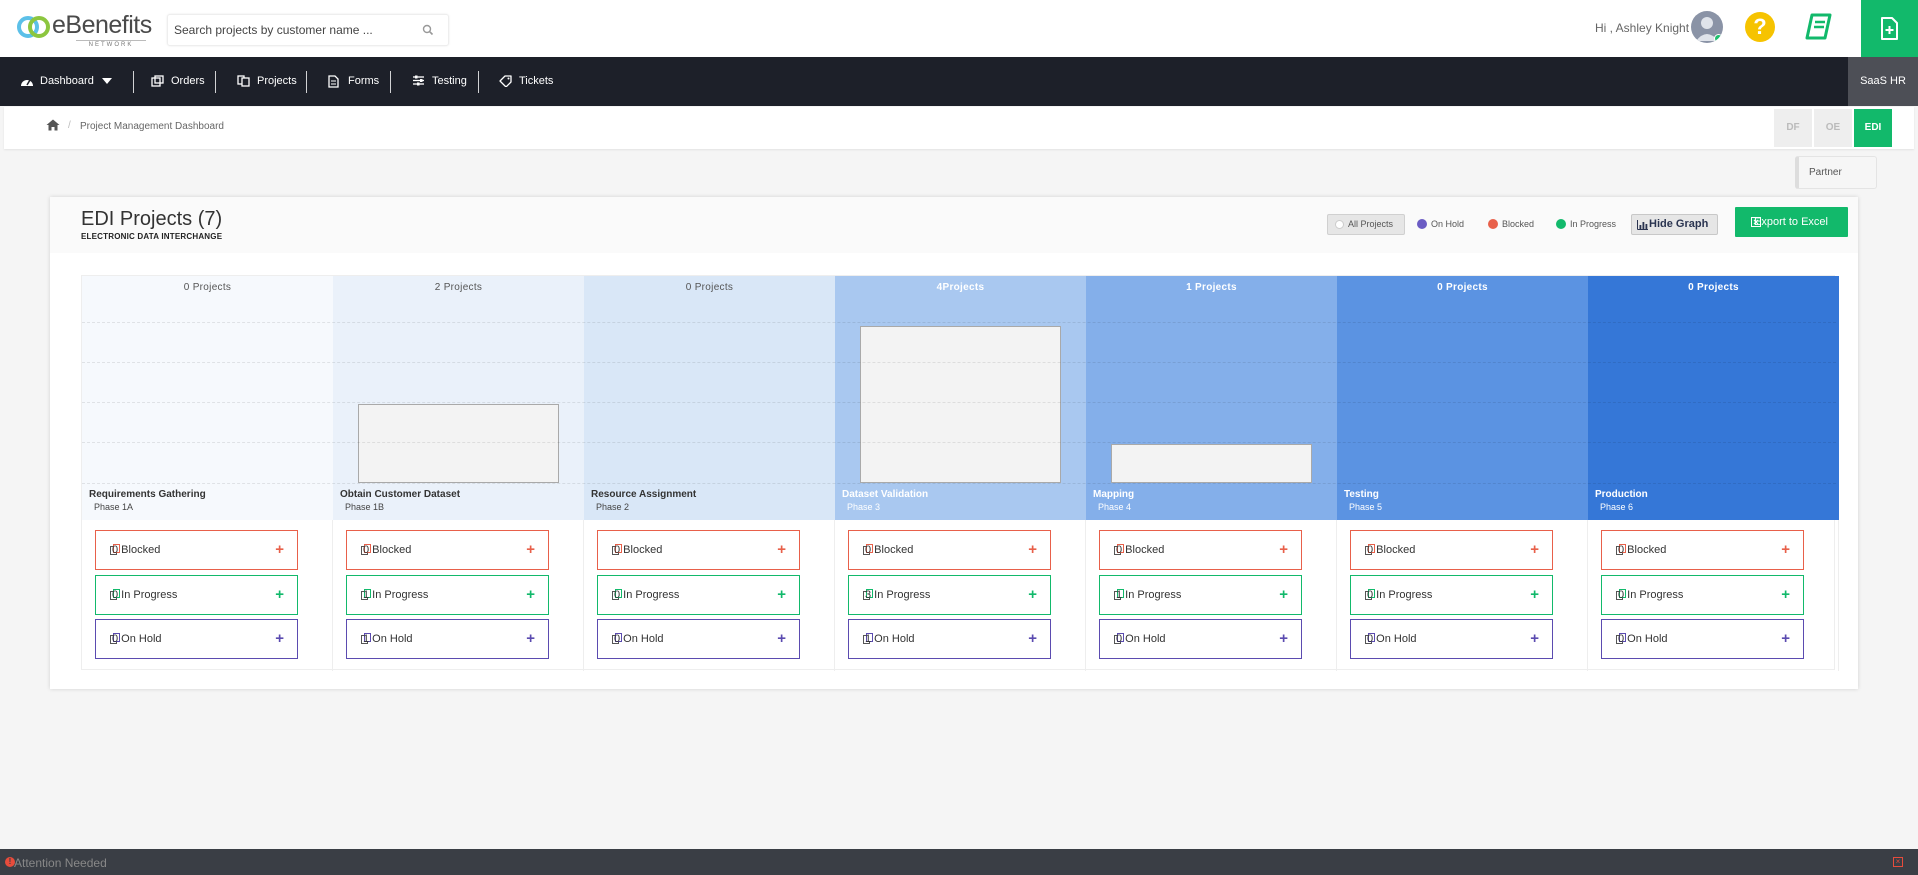 Image resolution: width=1918 pixels, height=875 pixels. What do you see at coordinates (243, 81) in the screenshot?
I see `projects-icon` at bounding box center [243, 81].